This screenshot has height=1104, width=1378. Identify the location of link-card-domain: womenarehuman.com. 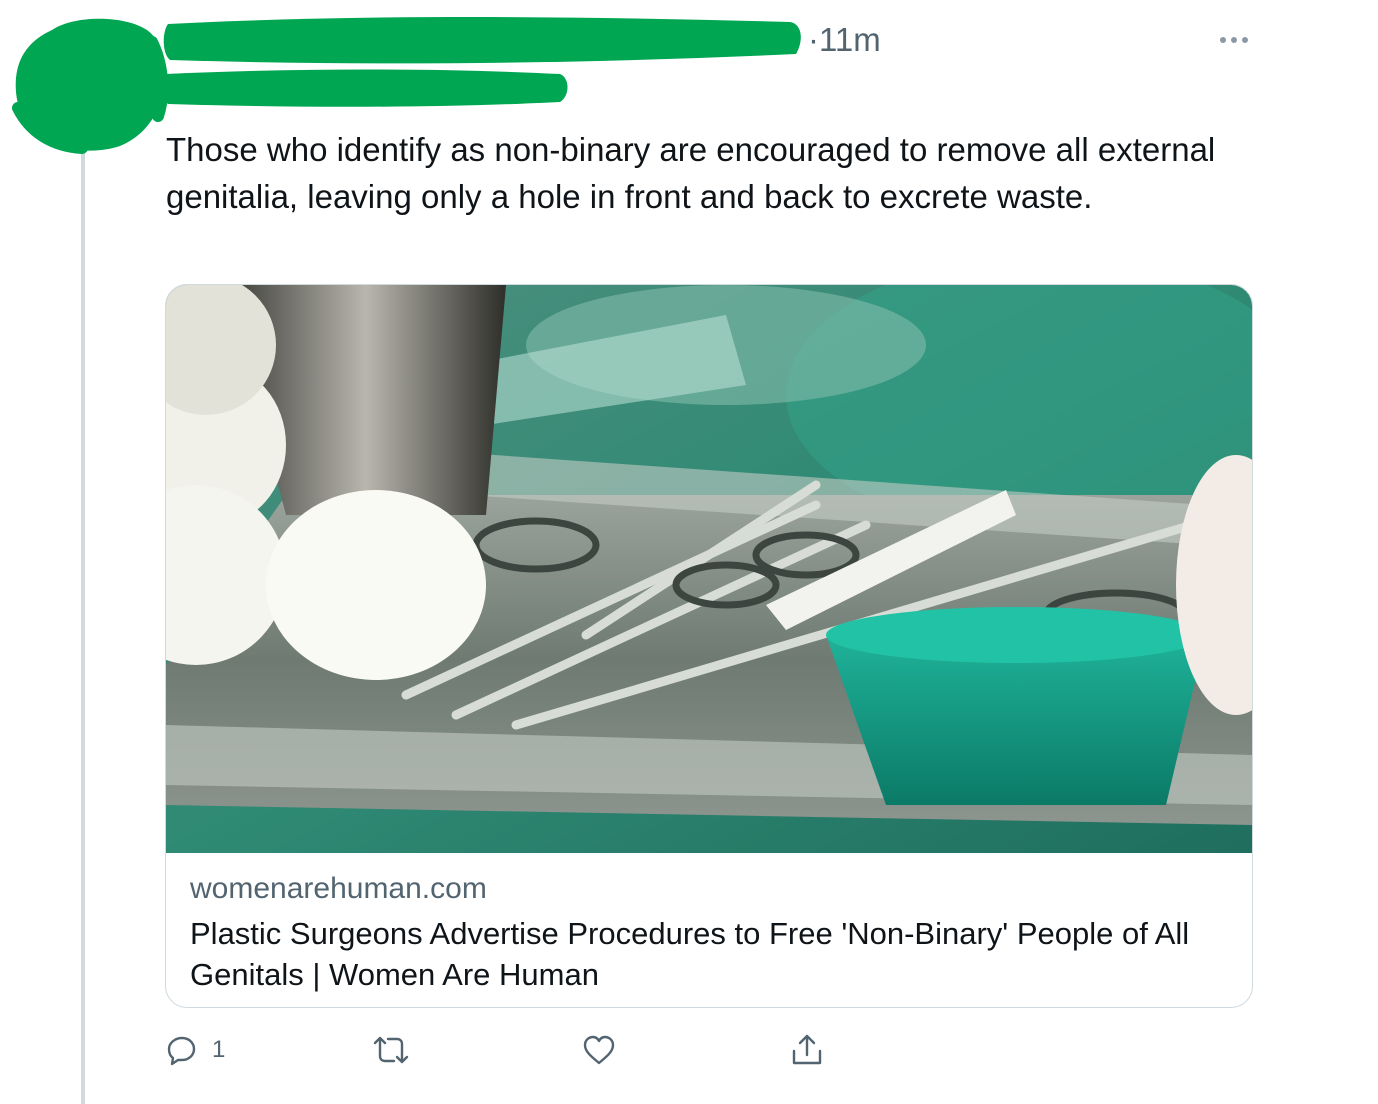
(338, 888).